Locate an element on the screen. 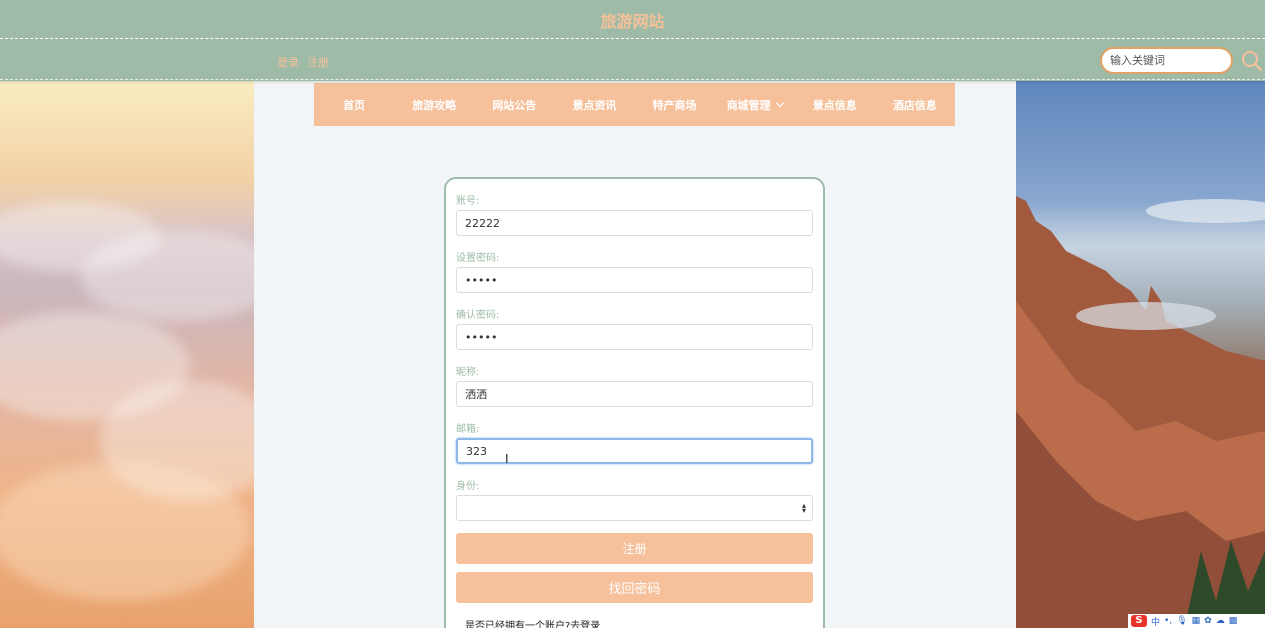 This screenshot has width=1265, height=628. account-field is located at coordinates (634, 223).